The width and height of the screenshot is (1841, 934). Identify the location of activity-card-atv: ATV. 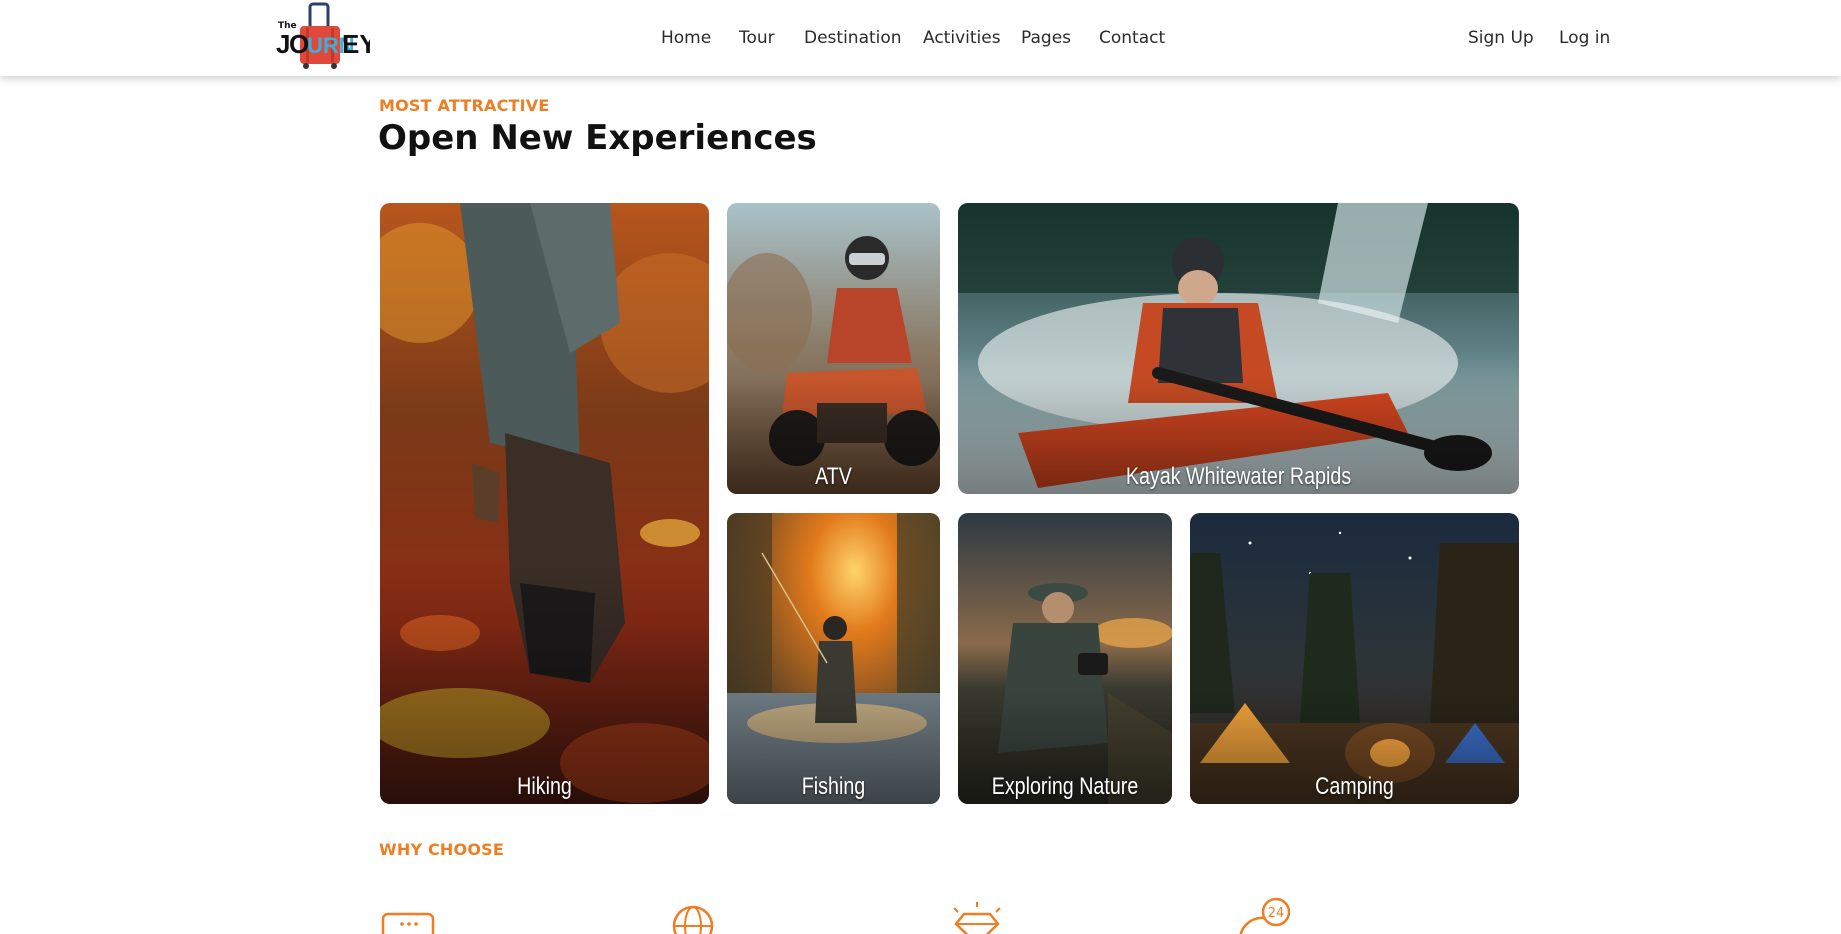
(833, 348).